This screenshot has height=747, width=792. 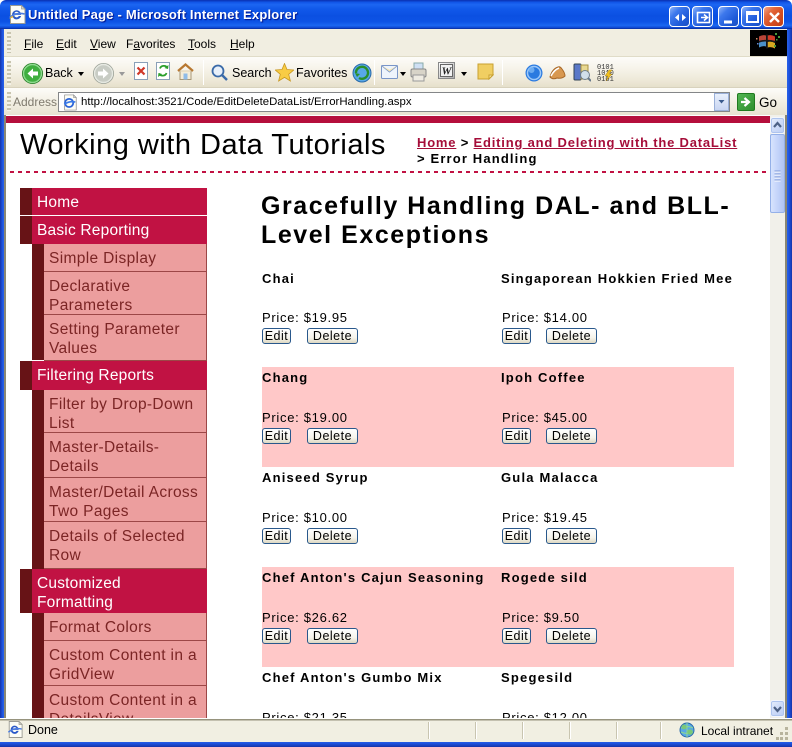 What do you see at coordinates (605, 79) in the screenshot?
I see `svg-text: 0101` at bounding box center [605, 79].